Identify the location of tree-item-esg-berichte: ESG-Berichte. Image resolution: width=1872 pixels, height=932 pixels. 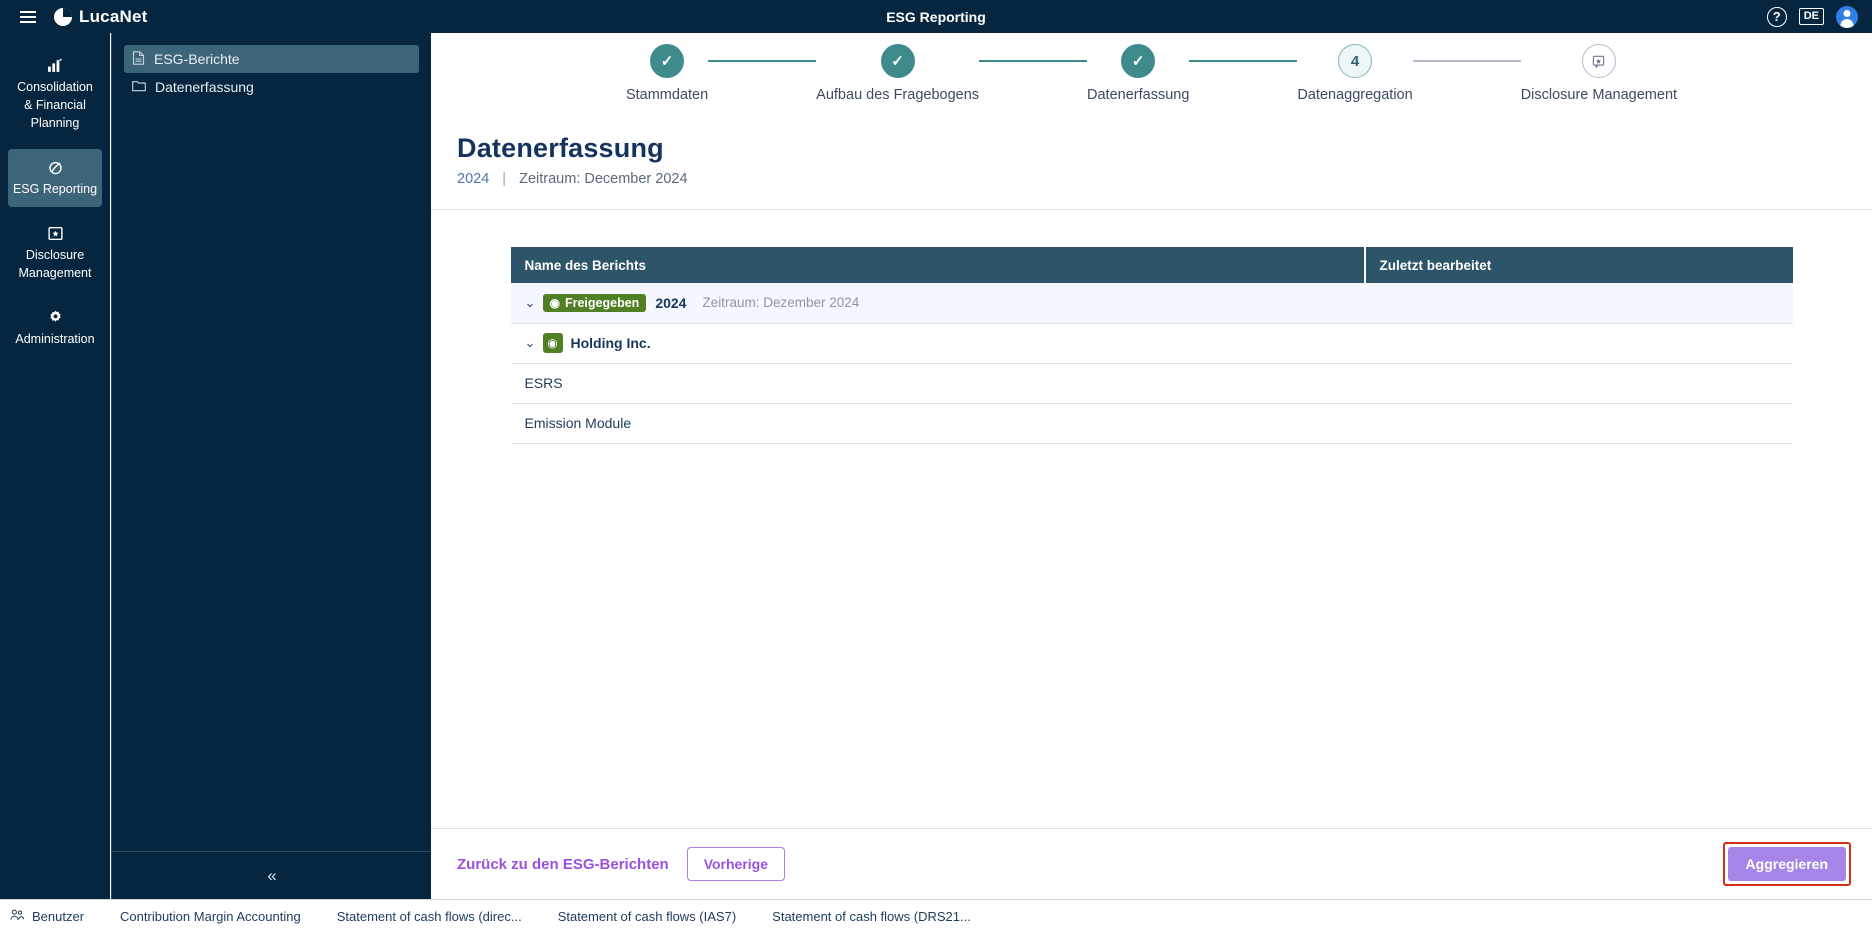
(271, 59).